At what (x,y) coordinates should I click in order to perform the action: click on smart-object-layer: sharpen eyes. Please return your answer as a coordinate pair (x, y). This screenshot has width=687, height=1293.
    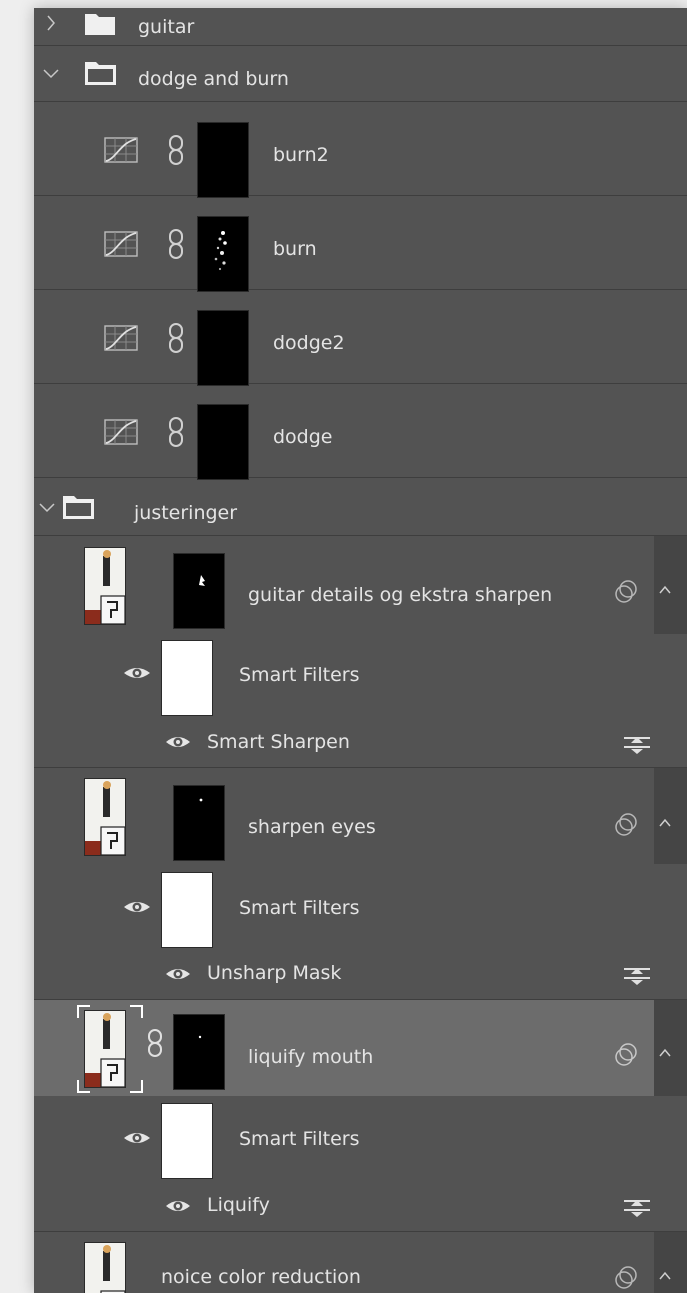
    Looking at the image, I should click on (360, 816).